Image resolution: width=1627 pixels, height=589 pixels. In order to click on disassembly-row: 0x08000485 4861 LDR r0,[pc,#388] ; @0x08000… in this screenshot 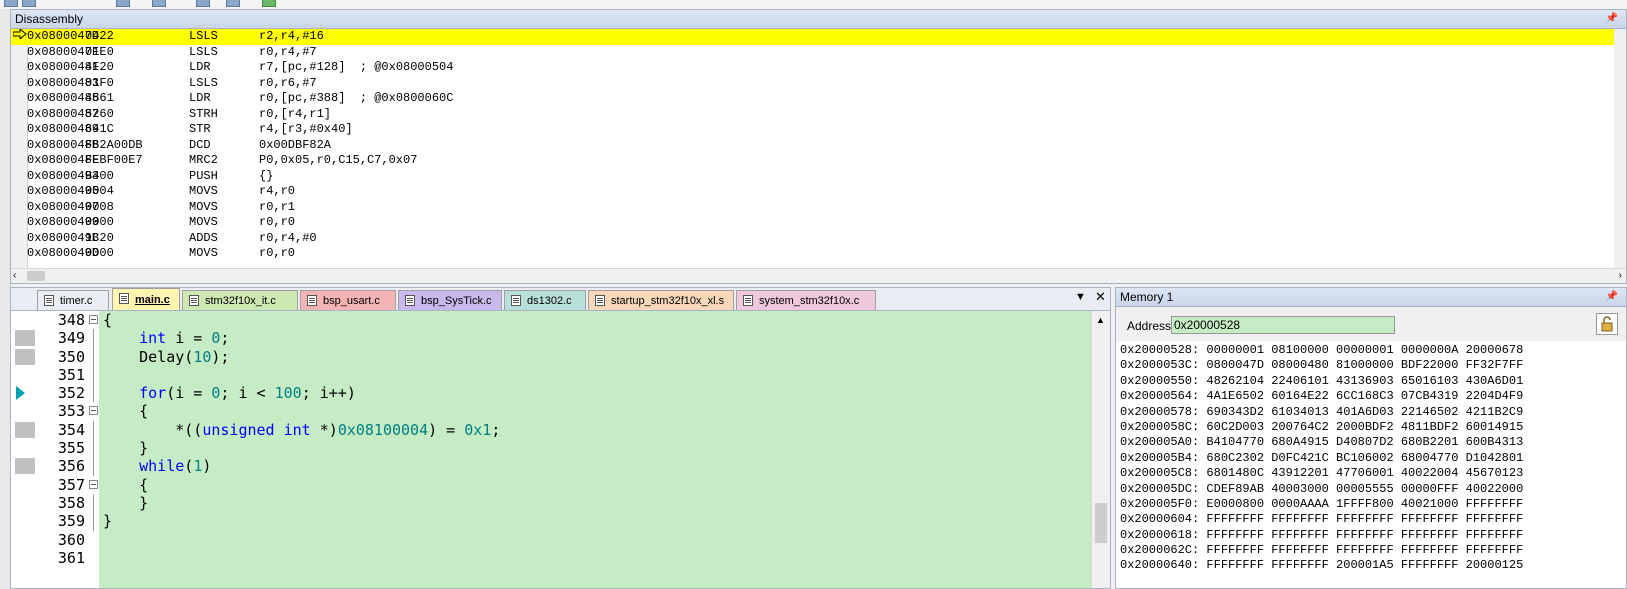, I will do `click(812, 99)`.